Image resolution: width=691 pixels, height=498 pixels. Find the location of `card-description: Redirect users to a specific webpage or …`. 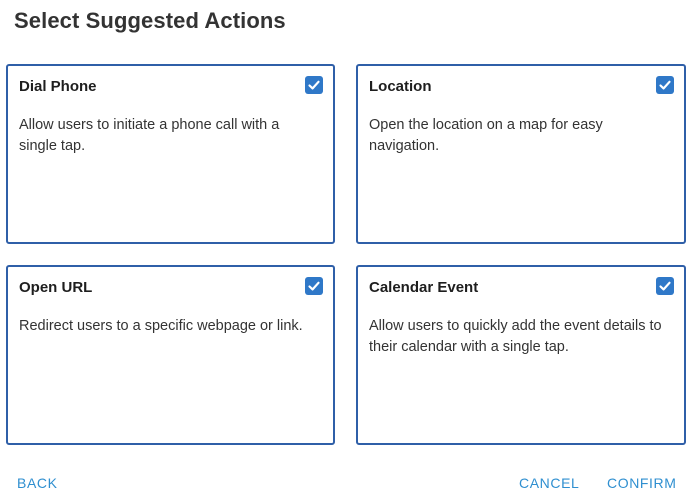

card-description: Redirect users to a specific webpage or … is located at coordinates (161, 326).